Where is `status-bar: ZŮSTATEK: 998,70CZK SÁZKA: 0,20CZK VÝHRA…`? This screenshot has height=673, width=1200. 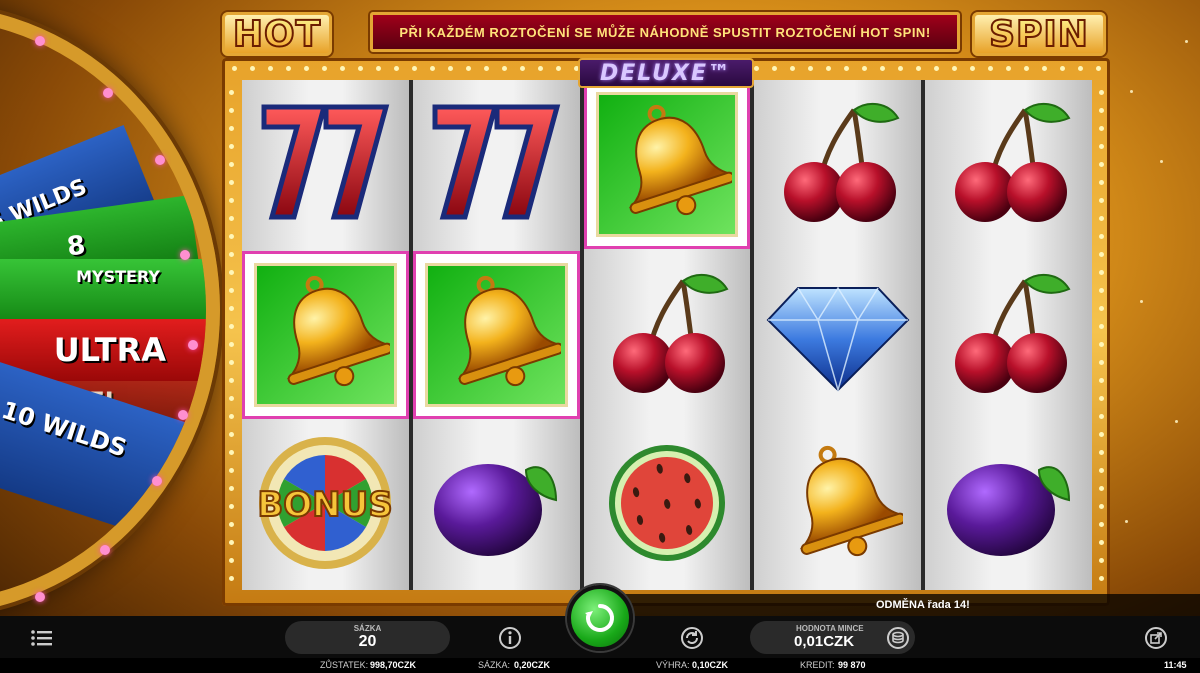
status-bar: ZŮSTATEK: 998,70CZK SÁZKA: 0,20CZK VÝHRA… is located at coordinates (600, 665).